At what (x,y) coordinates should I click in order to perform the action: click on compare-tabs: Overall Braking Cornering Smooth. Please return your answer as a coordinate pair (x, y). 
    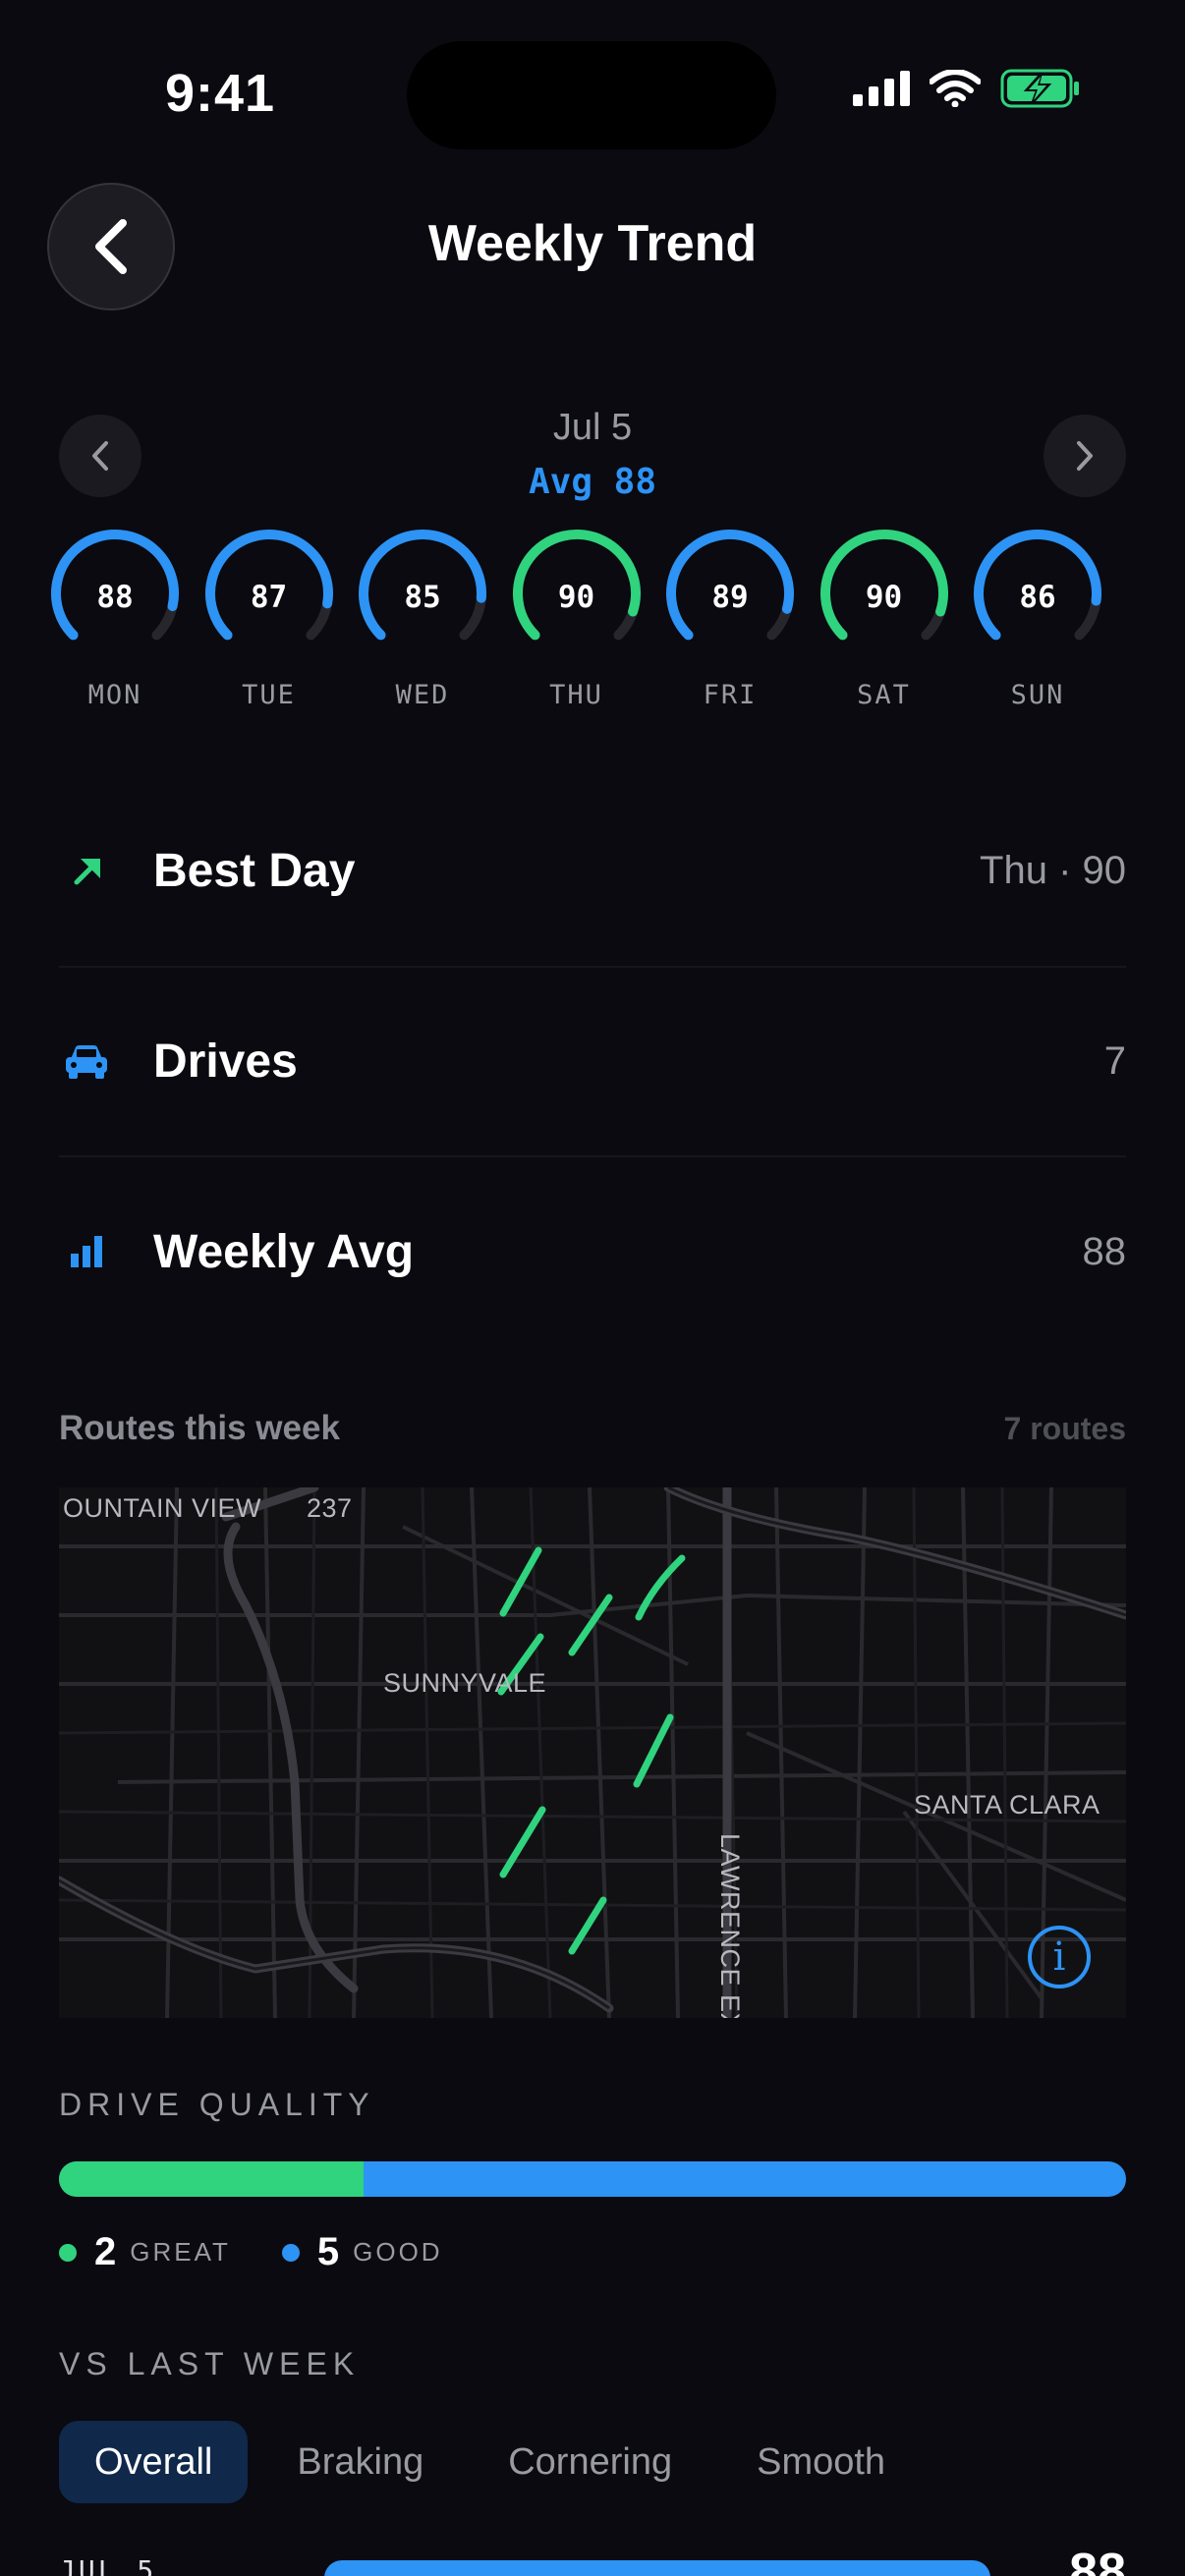
    Looking at the image, I should click on (497, 2462).